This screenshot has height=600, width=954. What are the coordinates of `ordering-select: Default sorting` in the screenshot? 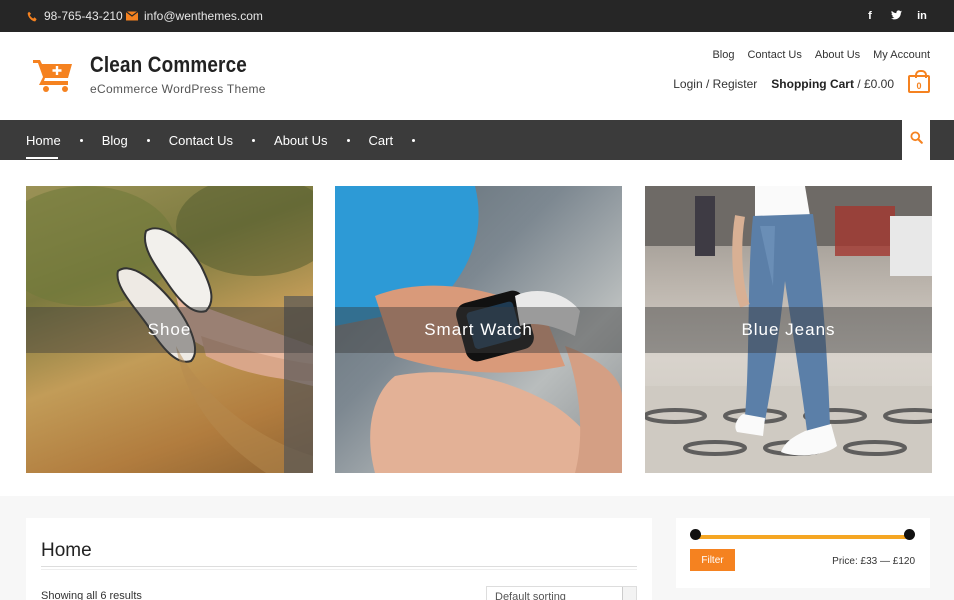 It's located at (561, 593).